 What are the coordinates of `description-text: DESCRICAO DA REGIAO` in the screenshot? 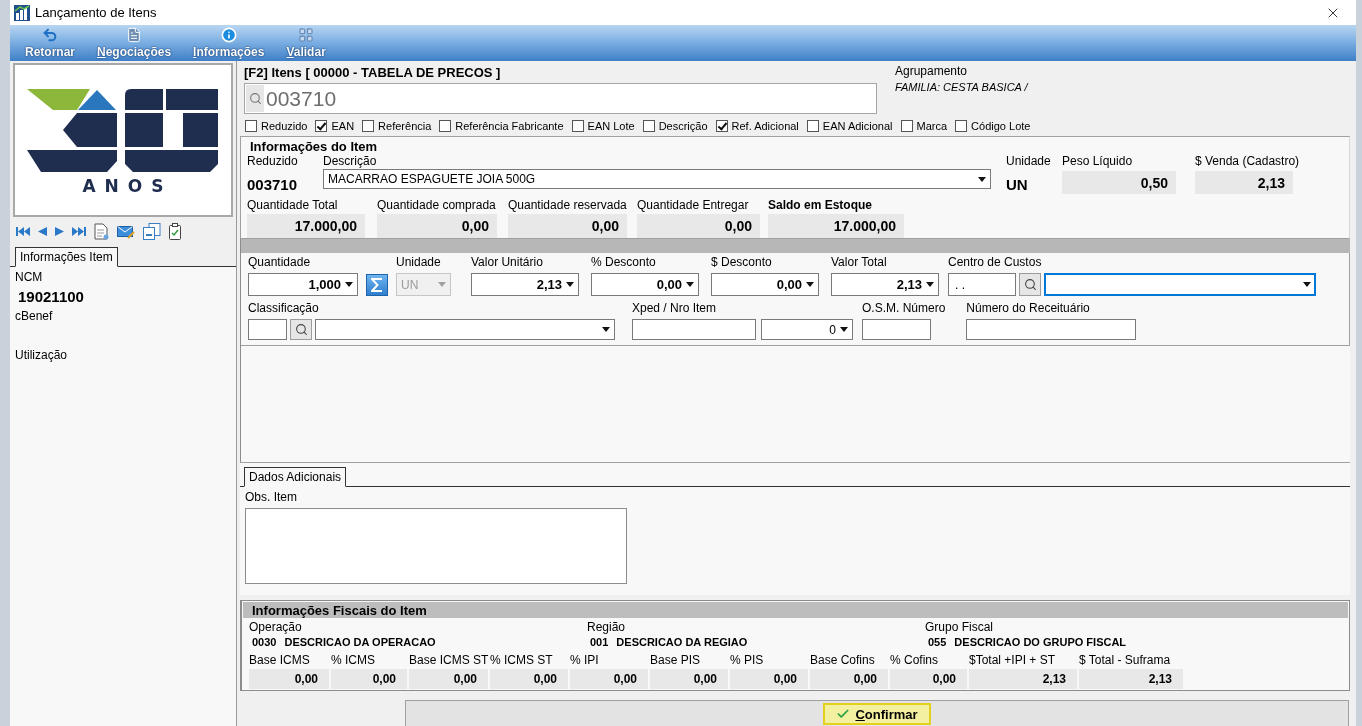 It's located at (682, 642).